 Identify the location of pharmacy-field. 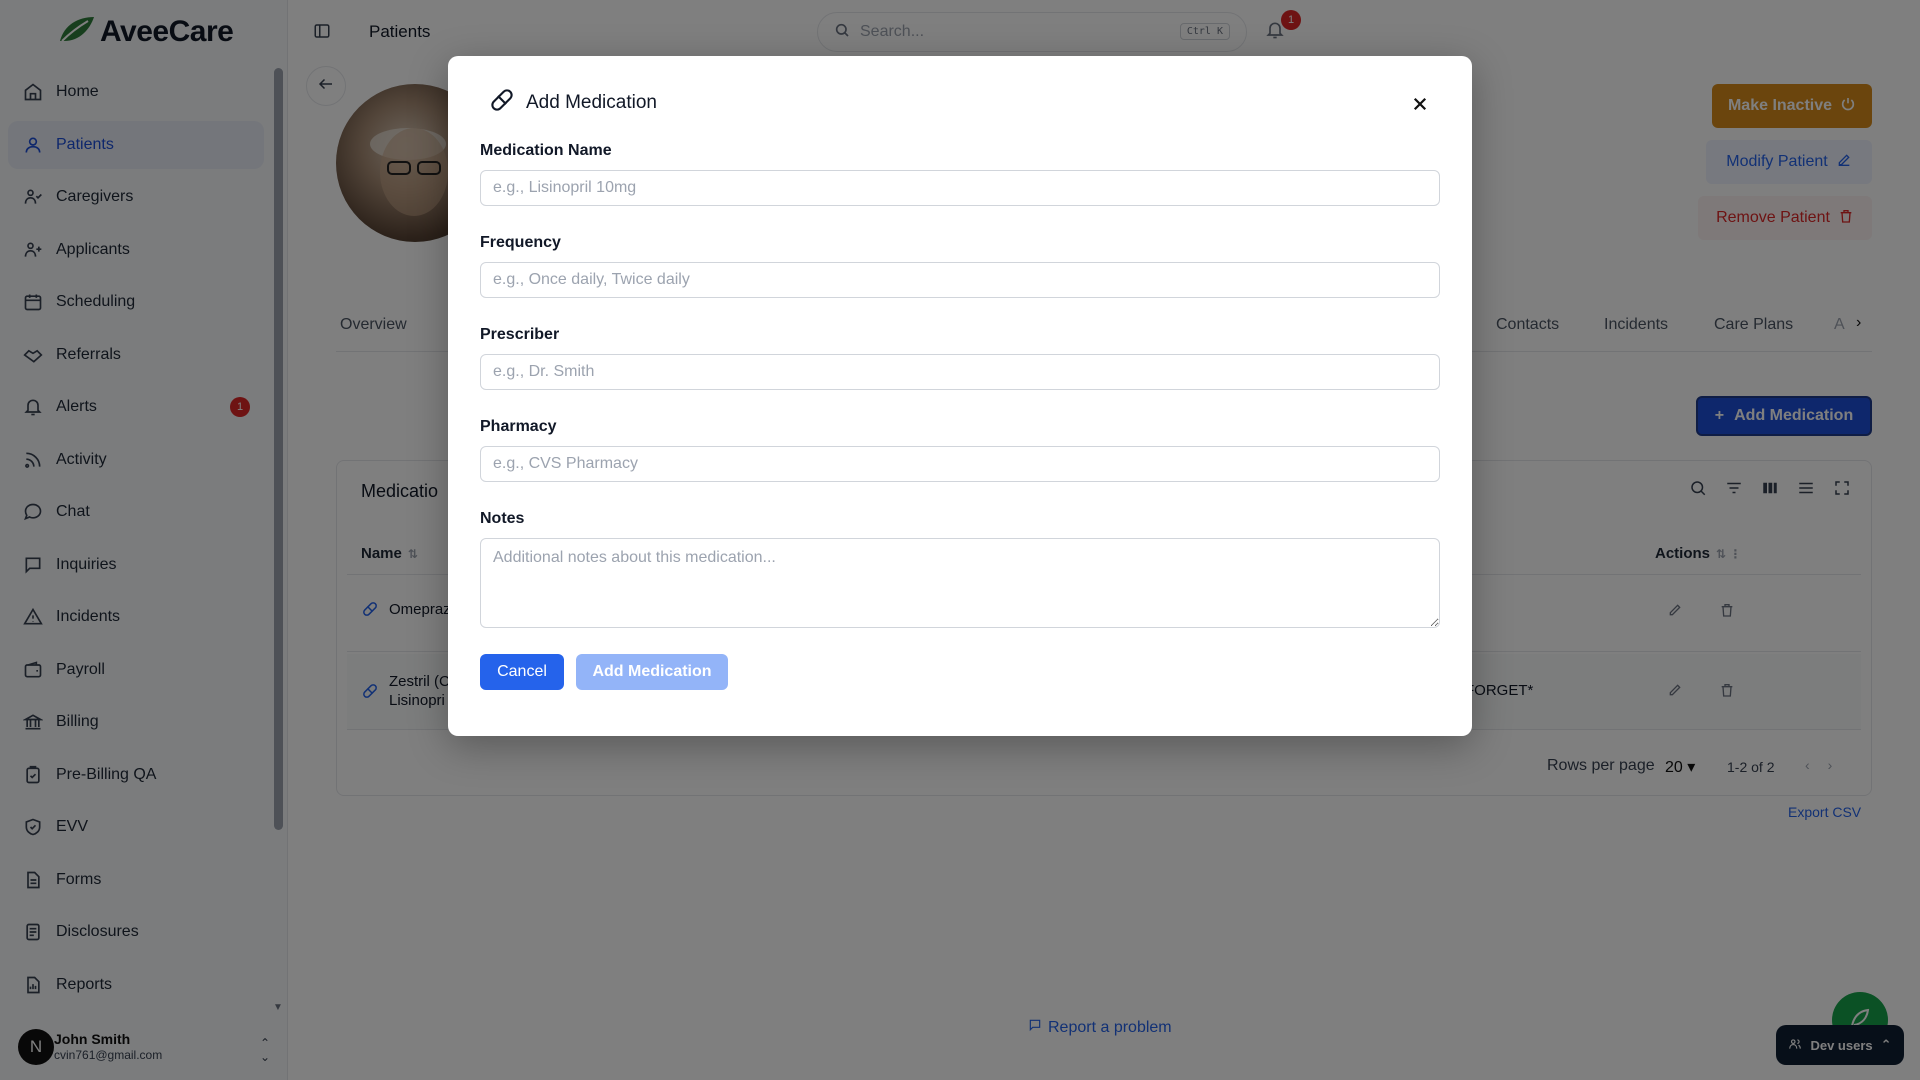
(960, 464).